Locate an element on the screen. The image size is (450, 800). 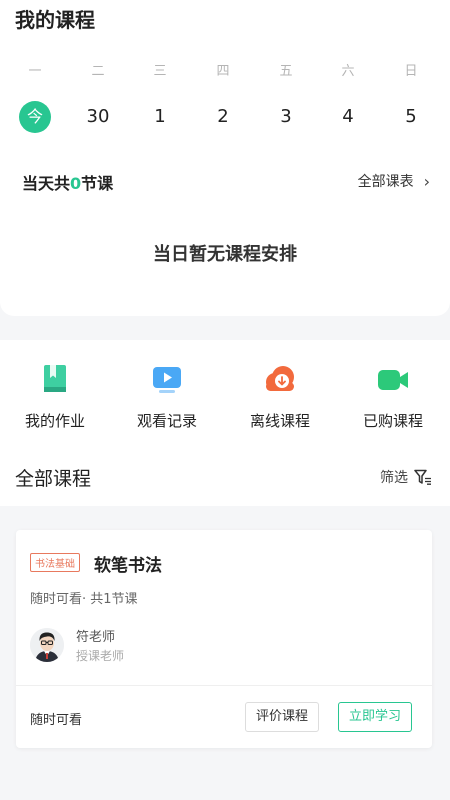
avatar is located at coordinates (47, 645).